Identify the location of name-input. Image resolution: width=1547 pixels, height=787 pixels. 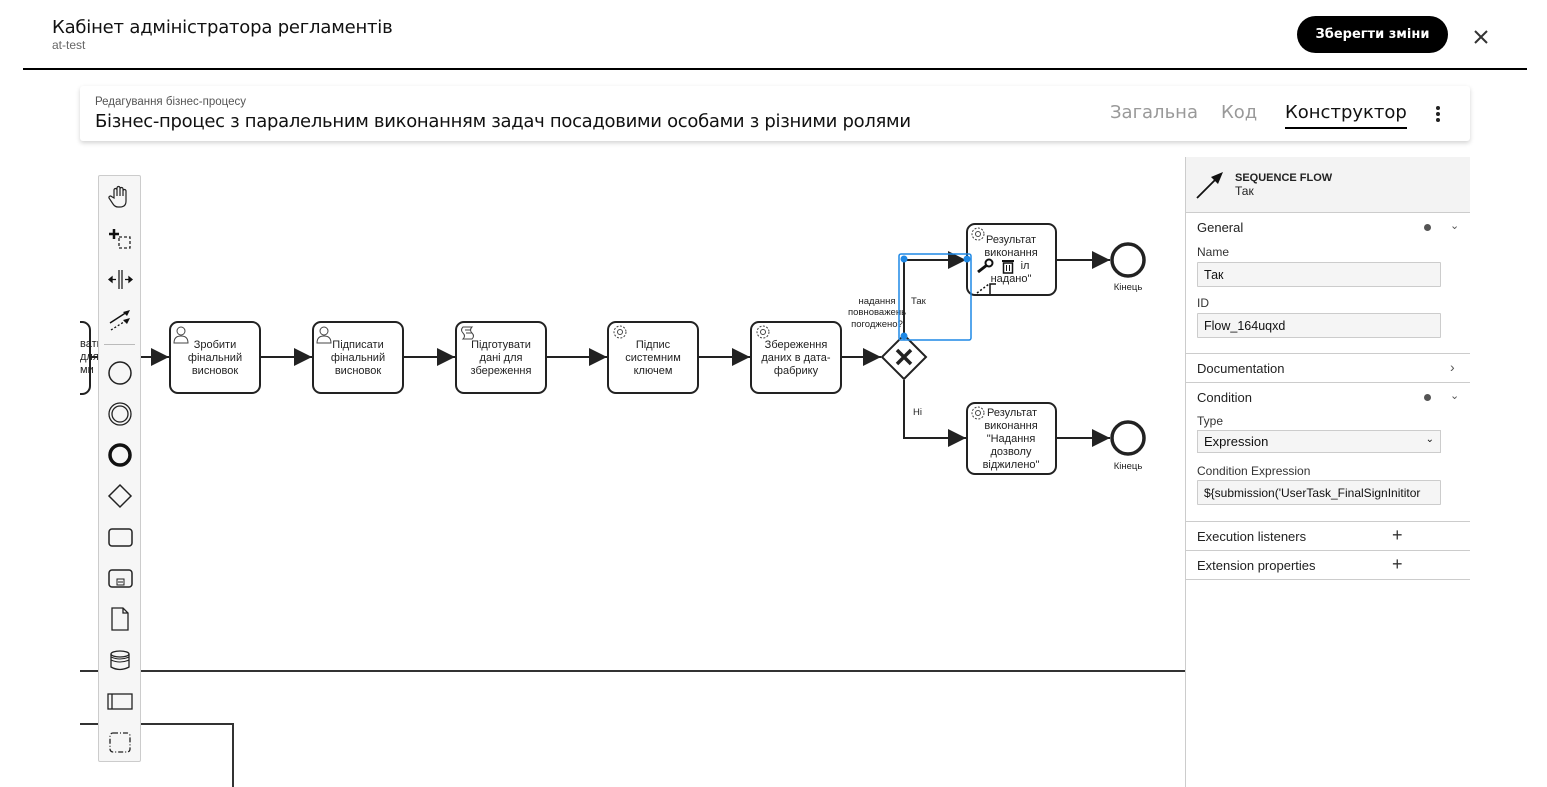
(1319, 274).